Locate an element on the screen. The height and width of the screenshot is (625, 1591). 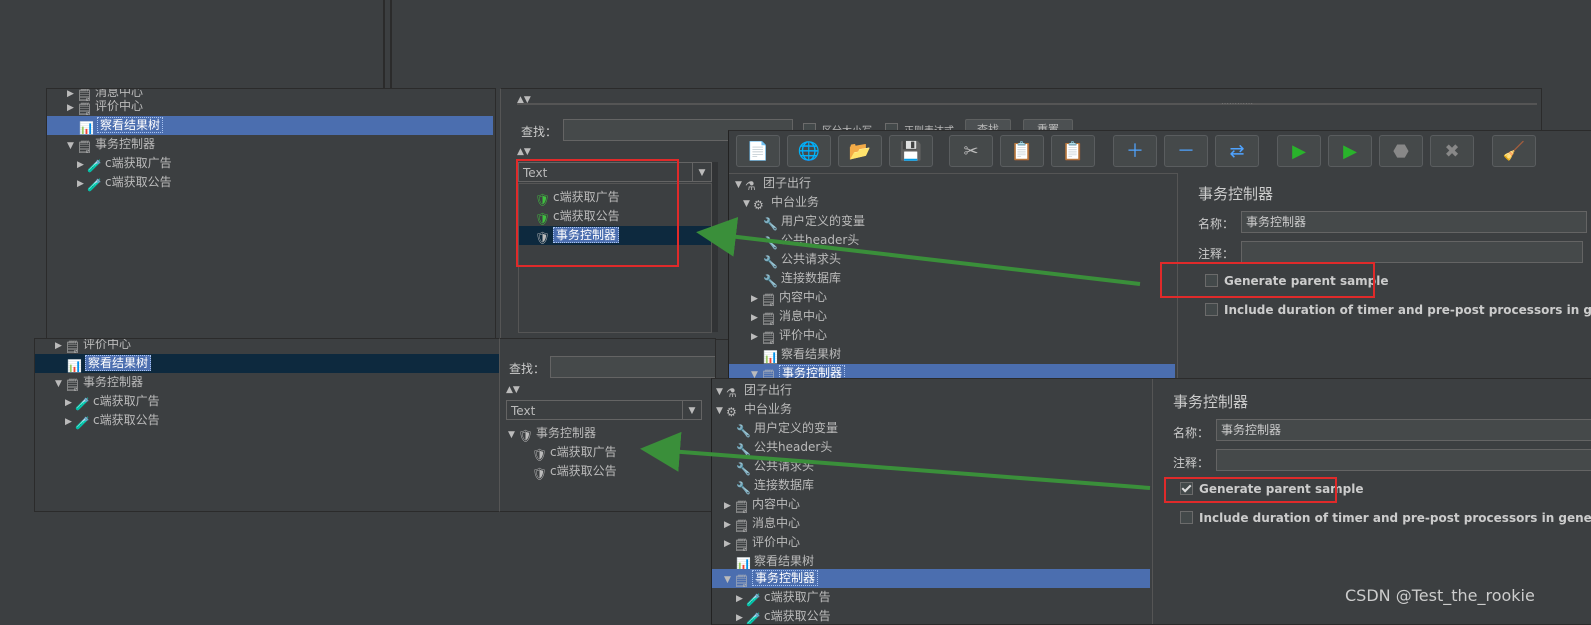
arrow-upper is located at coordinates (918, 251).